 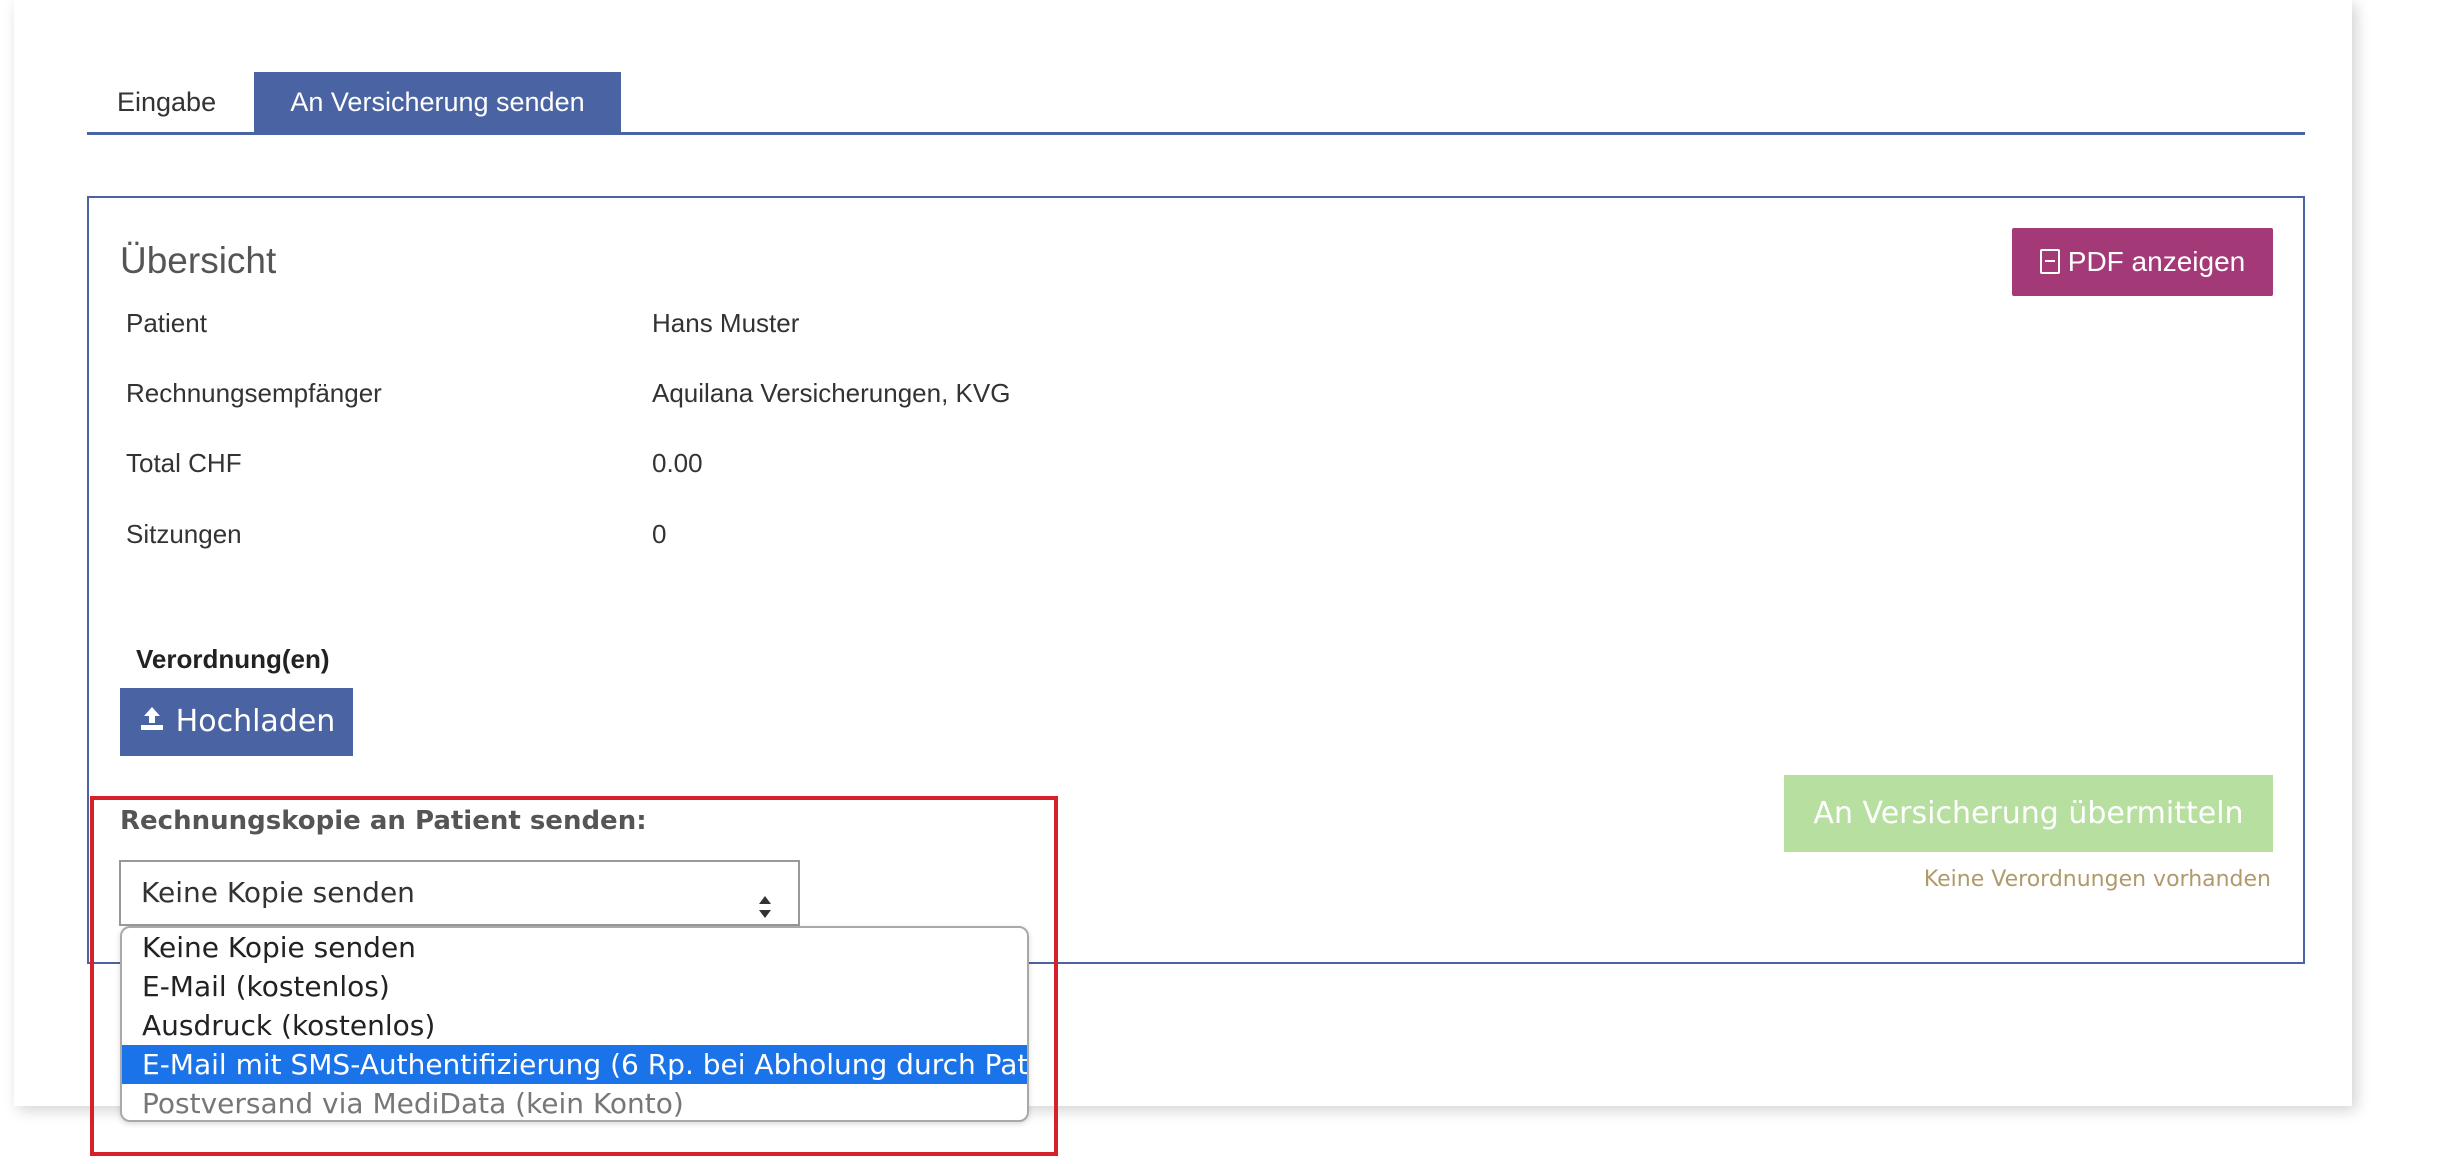 I want to click on hochladen-button: Hochladen, so click(x=236, y=722).